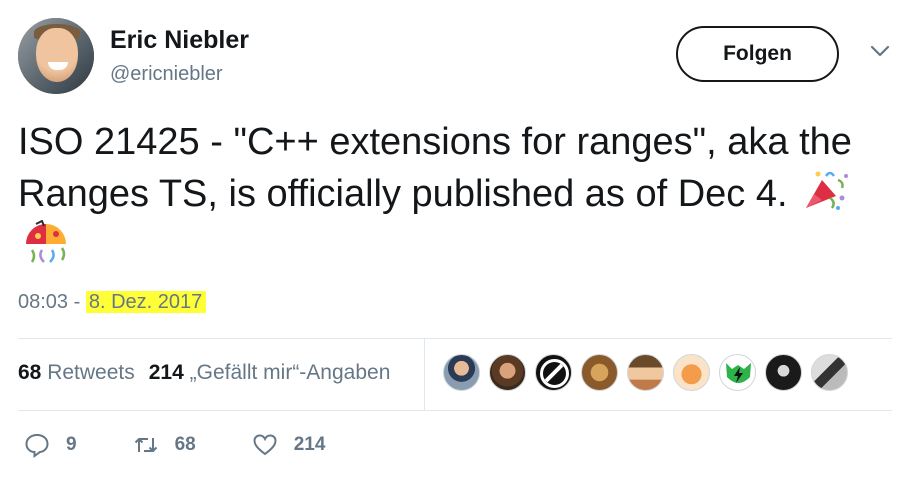  I want to click on liker-avatars, so click(645, 372).